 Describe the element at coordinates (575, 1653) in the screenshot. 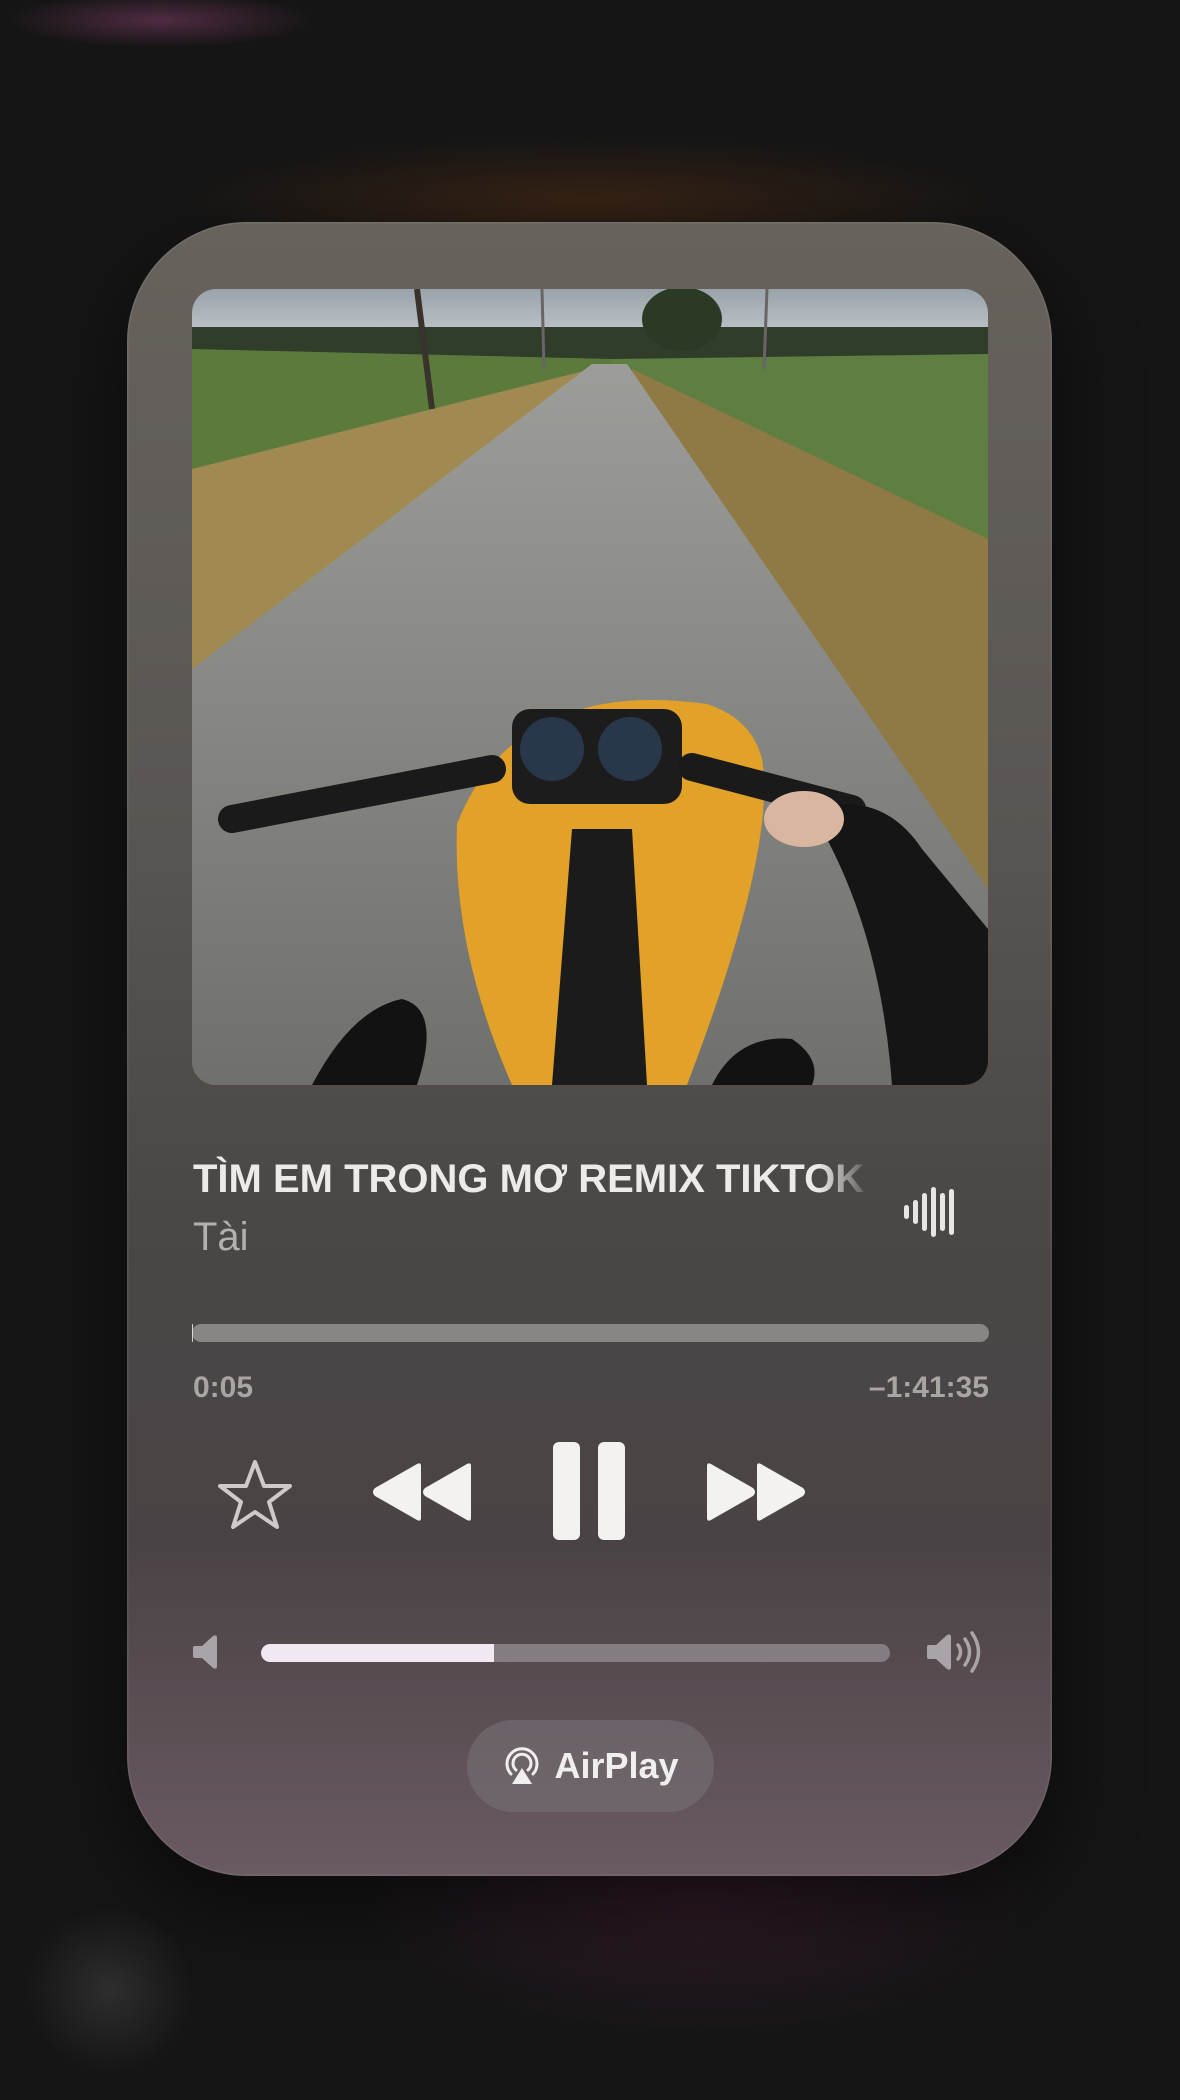

I see `volume-slider` at that location.